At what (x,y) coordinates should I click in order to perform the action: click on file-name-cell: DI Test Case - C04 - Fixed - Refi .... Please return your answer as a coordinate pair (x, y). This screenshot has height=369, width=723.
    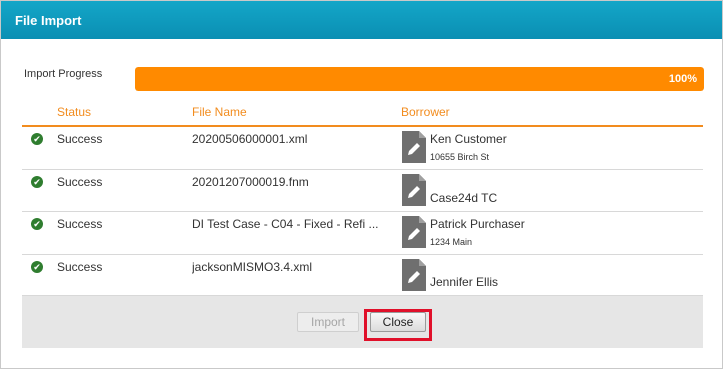
    Looking at the image, I should click on (285, 224).